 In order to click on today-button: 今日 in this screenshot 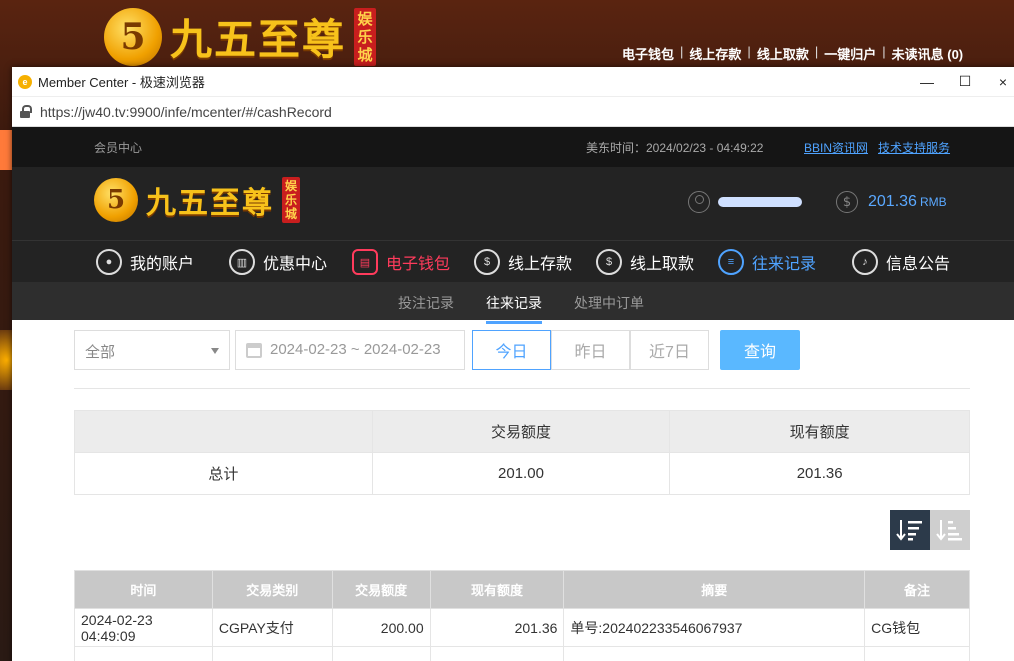, I will do `click(511, 350)`.